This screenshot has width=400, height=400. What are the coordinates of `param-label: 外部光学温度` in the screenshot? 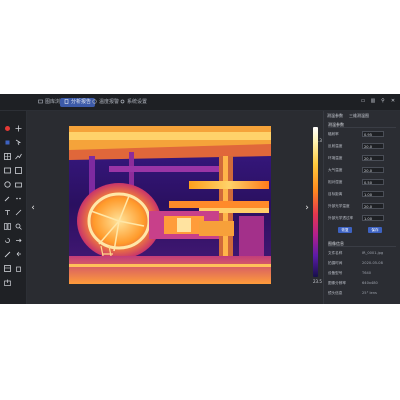 It's located at (339, 206).